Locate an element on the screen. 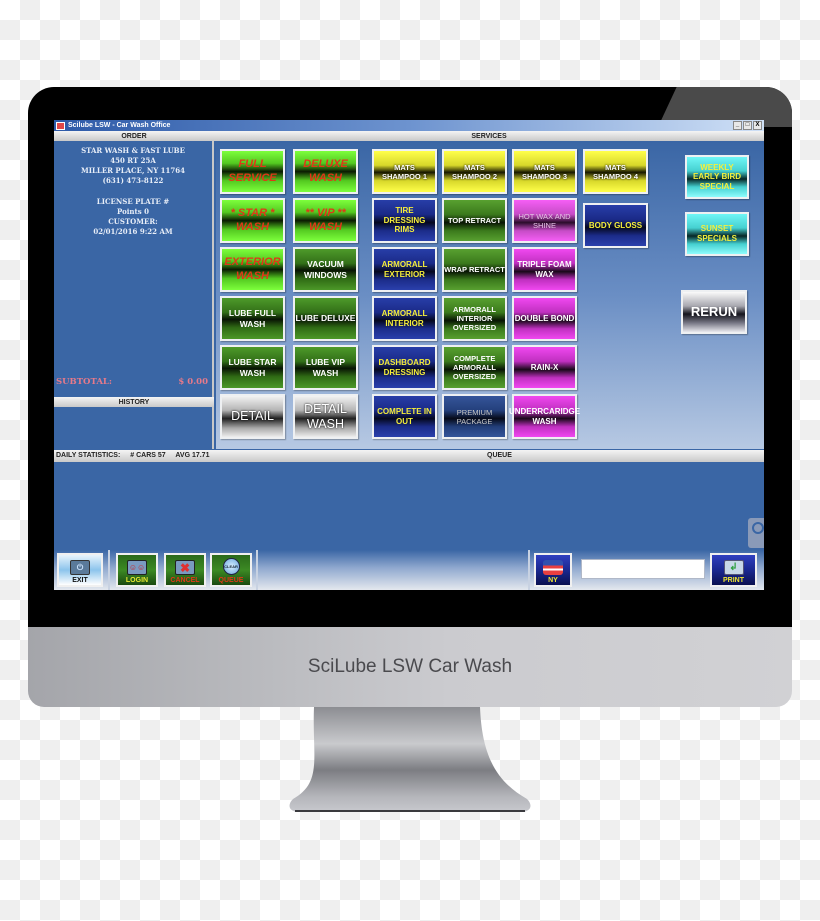  phone-number: (631) 473-8122 is located at coordinates (133, 180).